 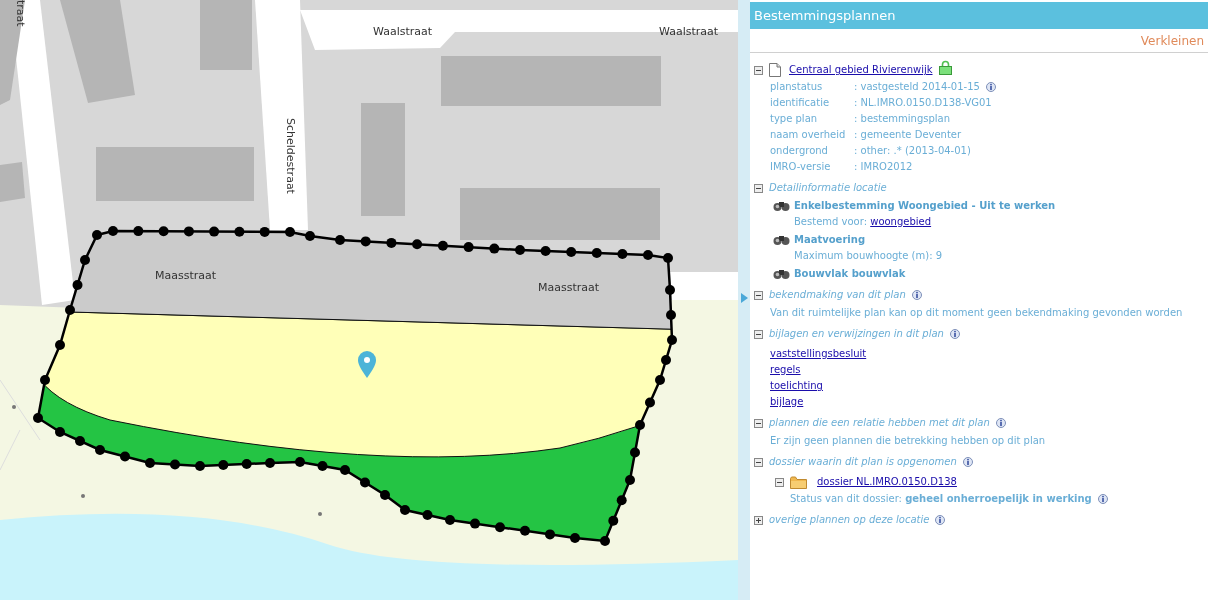 What do you see at coordinates (908, 441) in the screenshot?
I see `section-text: Er zijn geen plannen die betrekking hebben op dit plan` at bounding box center [908, 441].